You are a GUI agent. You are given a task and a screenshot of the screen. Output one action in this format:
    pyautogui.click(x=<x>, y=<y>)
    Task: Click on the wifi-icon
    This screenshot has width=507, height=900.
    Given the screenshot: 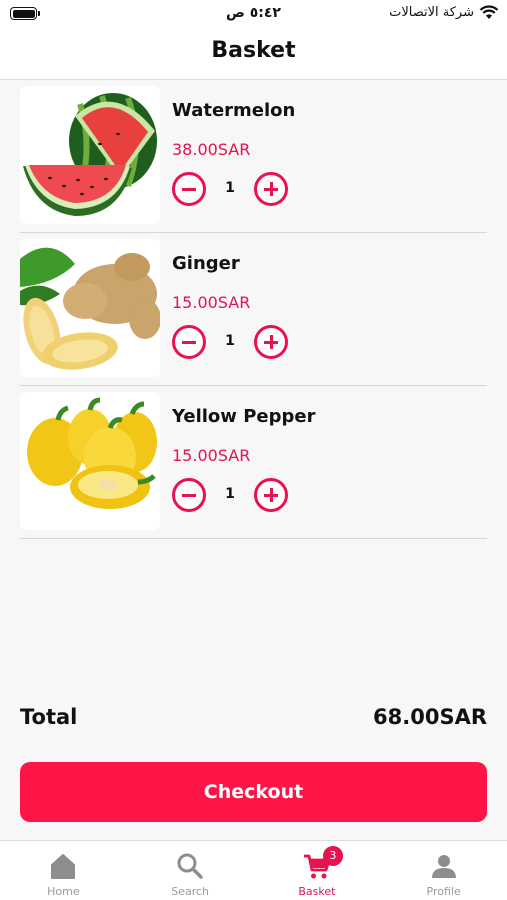 What is the action you would take?
    pyautogui.click(x=489, y=12)
    